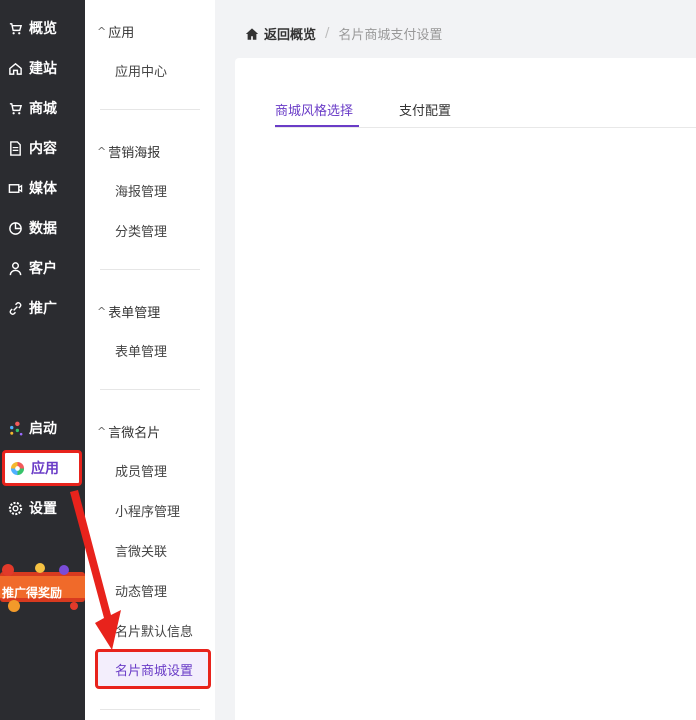  I want to click on nav-item-apps: 应用, so click(42, 468).